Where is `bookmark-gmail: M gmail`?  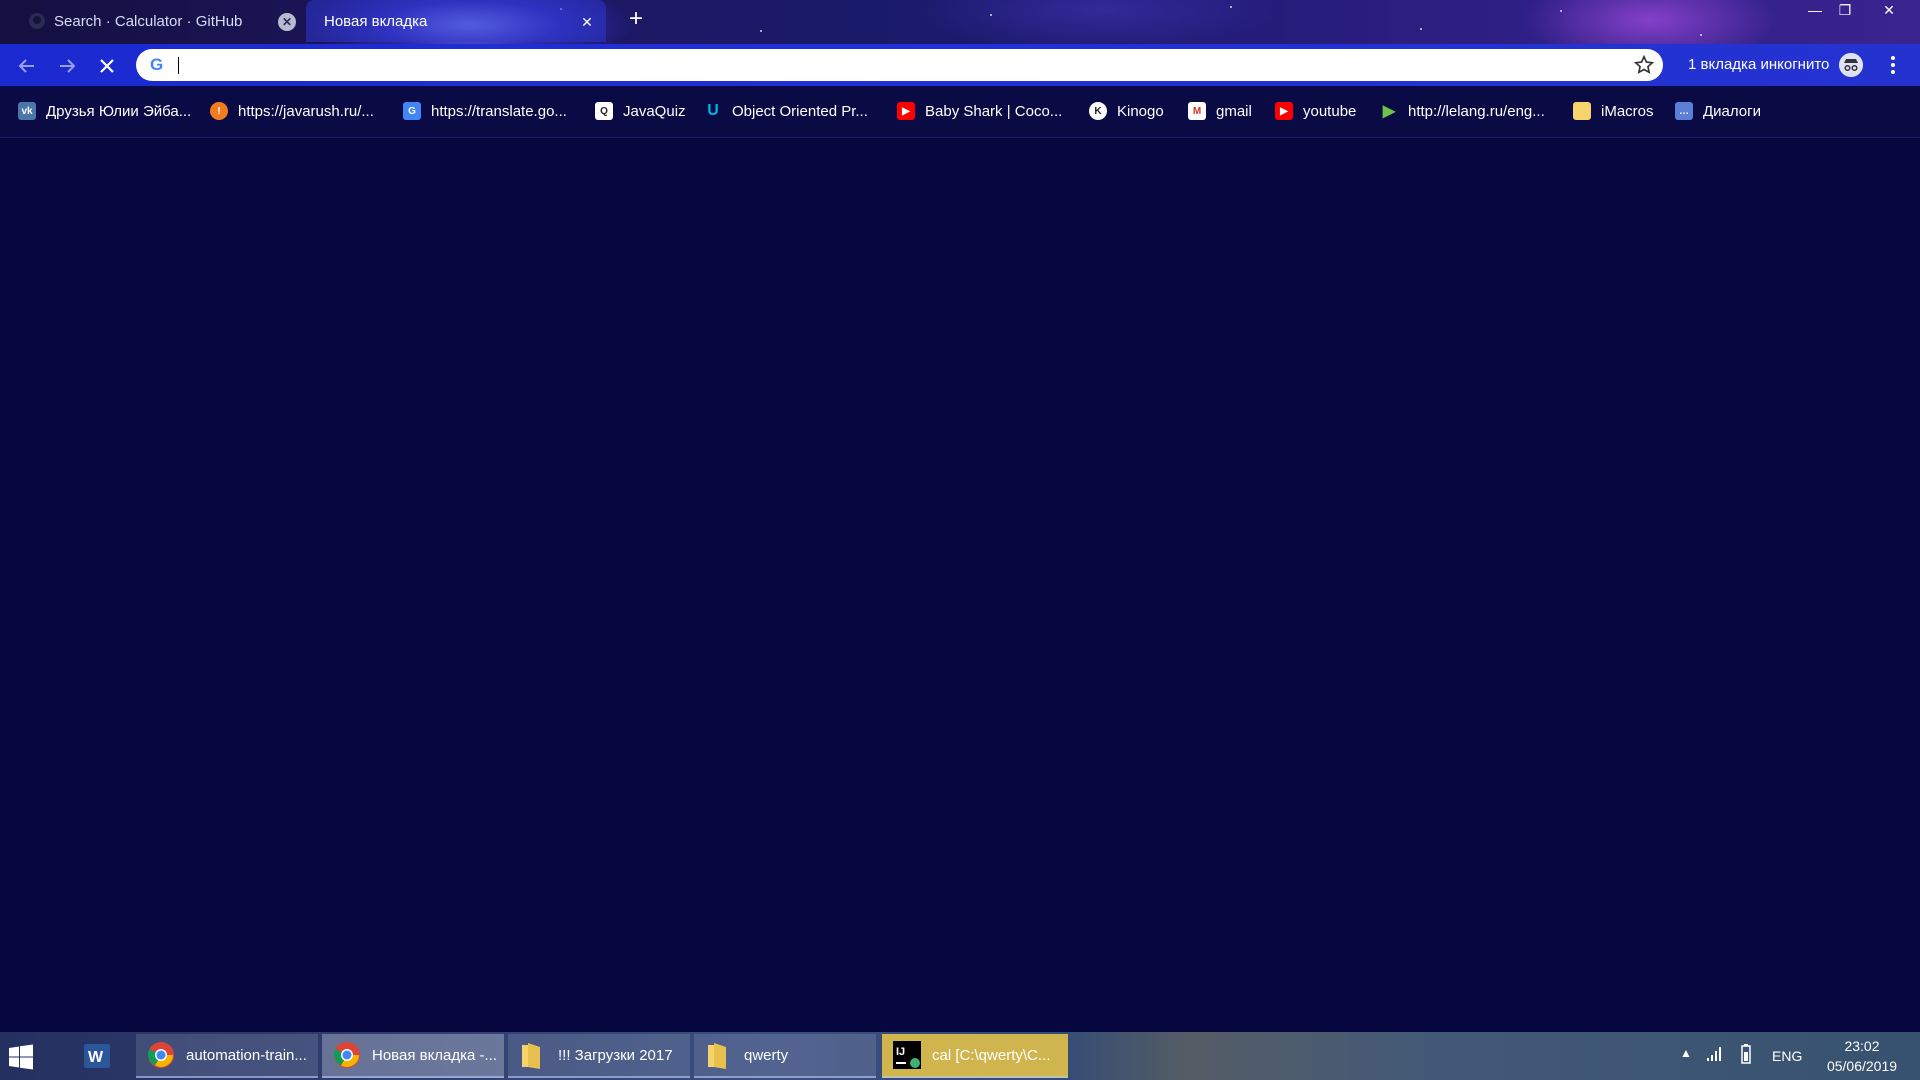
bookmark-gmail: M gmail is located at coordinates (1220, 111).